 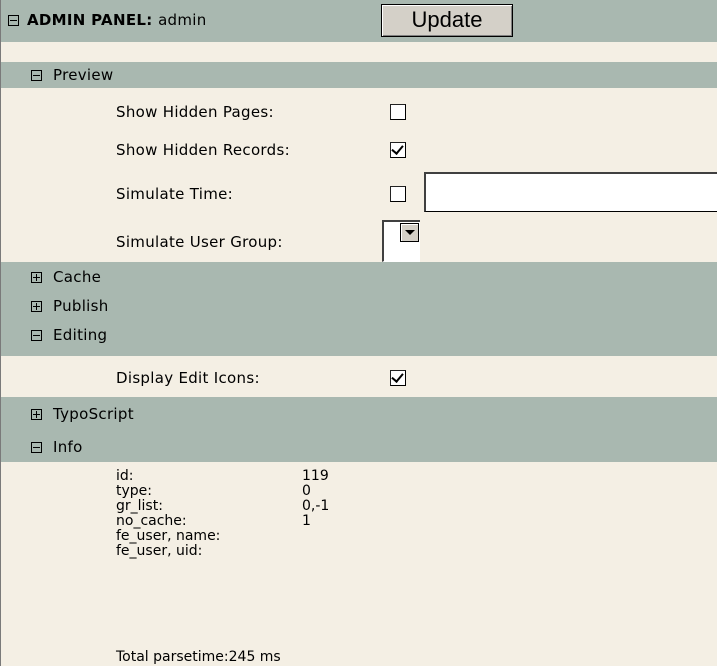 What do you see at coordinates (447, 20) in the screenshot?
I see `update-button: Update` at bounding box center [447, 20].